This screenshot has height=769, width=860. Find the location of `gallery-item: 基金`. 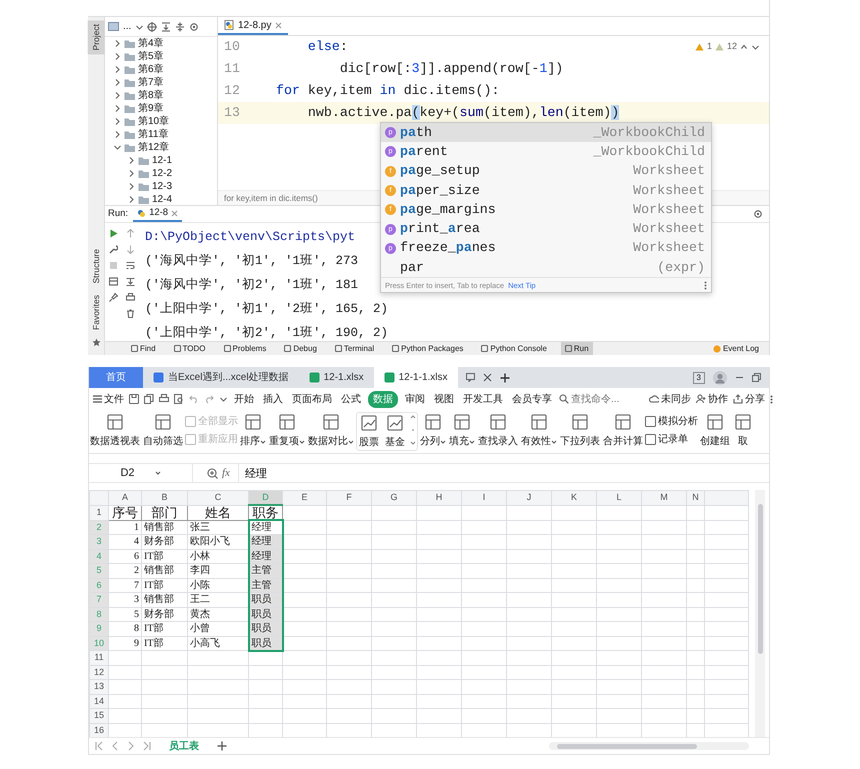

gallery-item: 基金 is located at coordinates (395, 431).